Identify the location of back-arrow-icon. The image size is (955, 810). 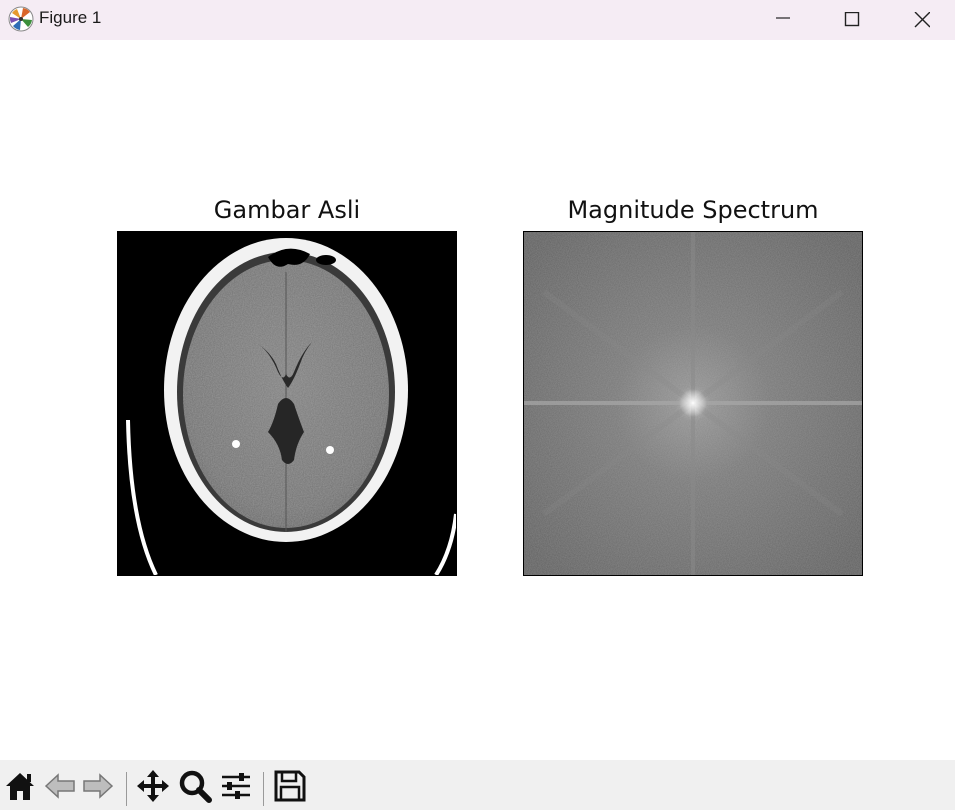
(59, 786).